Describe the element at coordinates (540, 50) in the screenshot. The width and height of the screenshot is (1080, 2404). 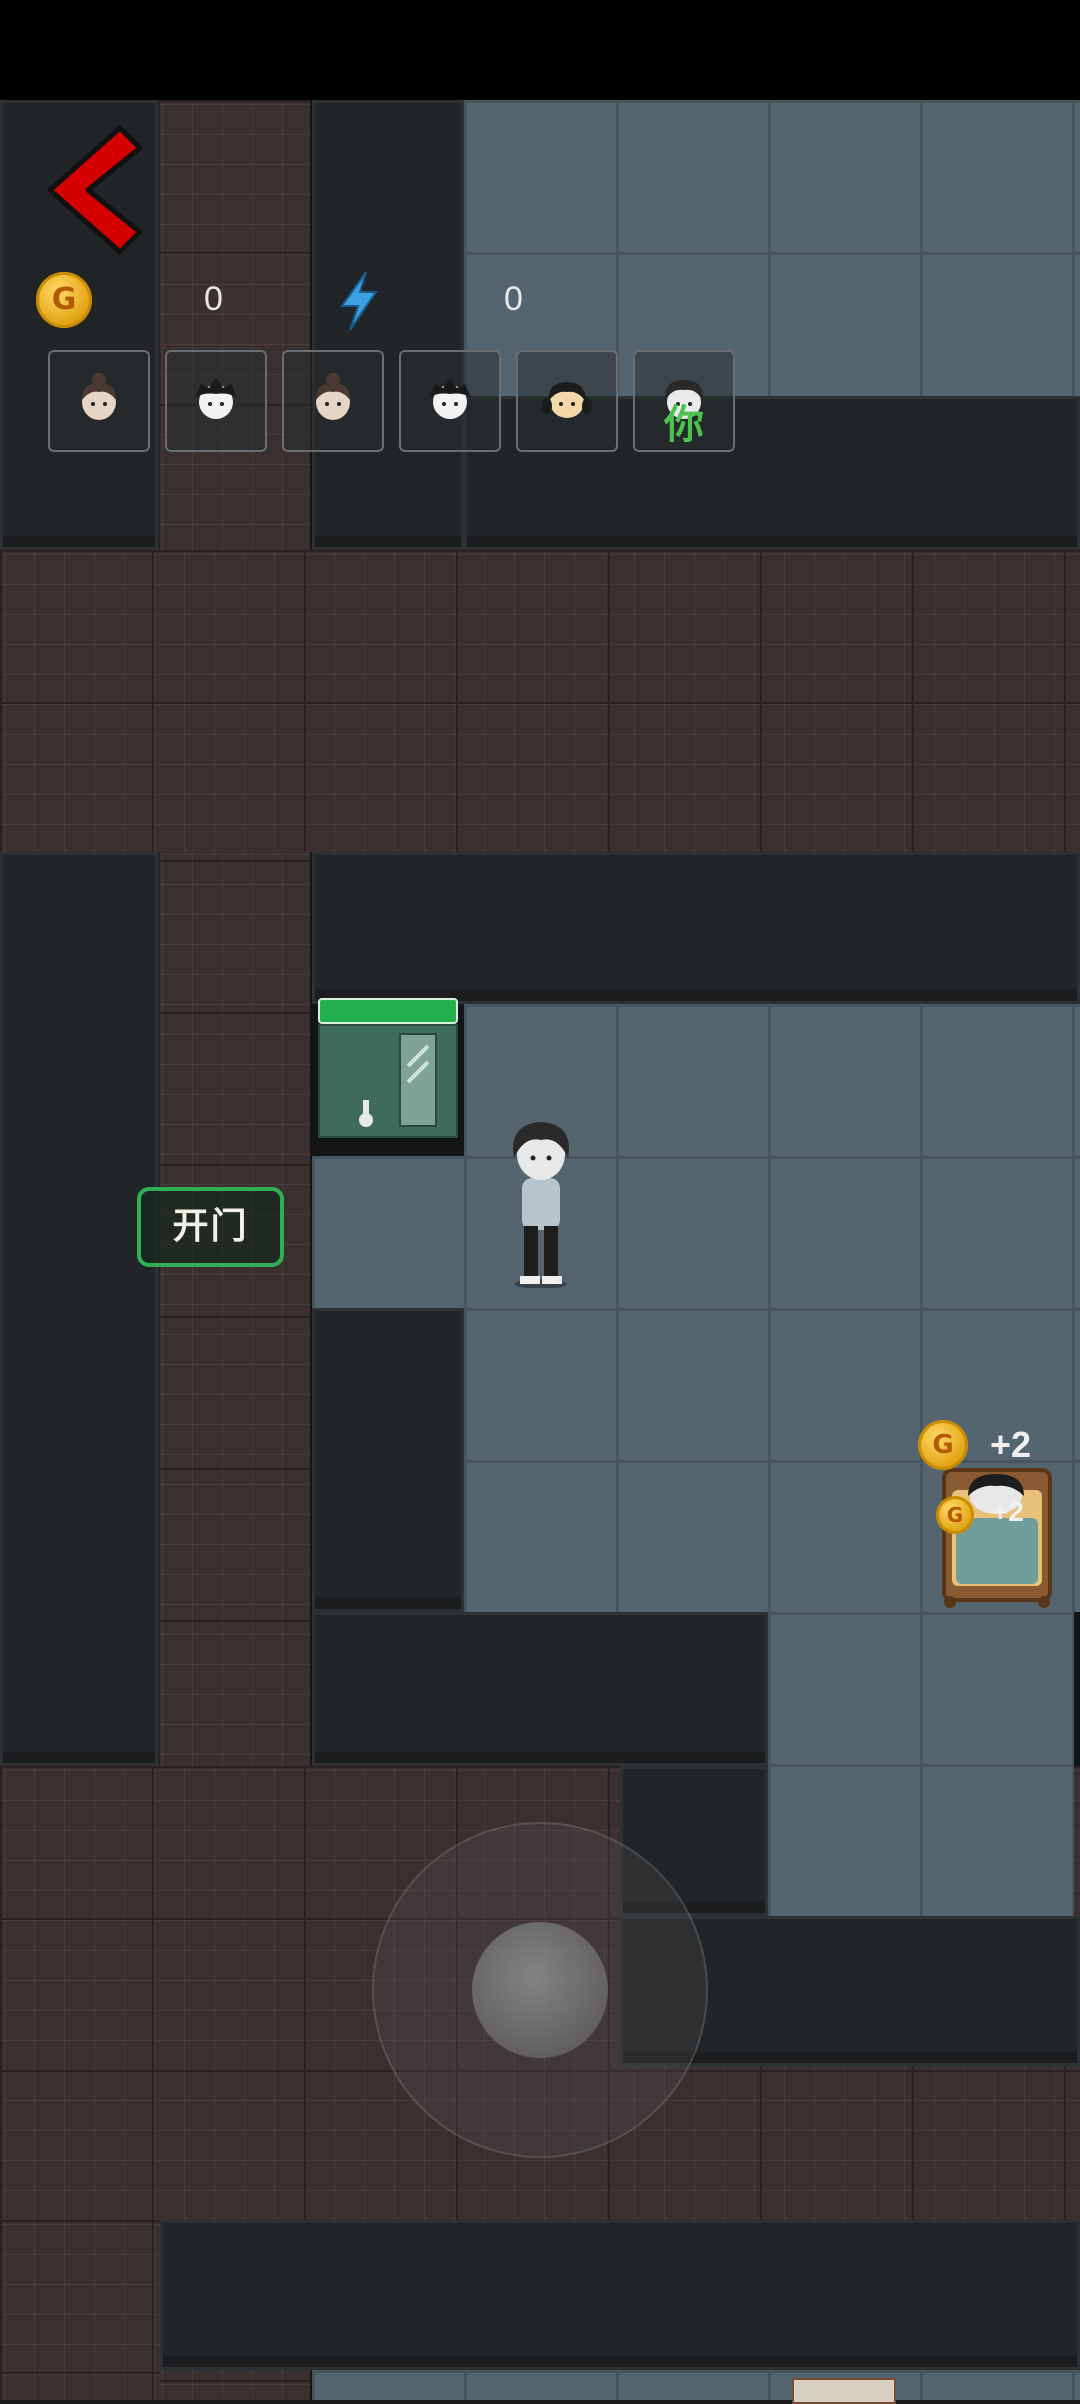
I see `status-bar` at that location.